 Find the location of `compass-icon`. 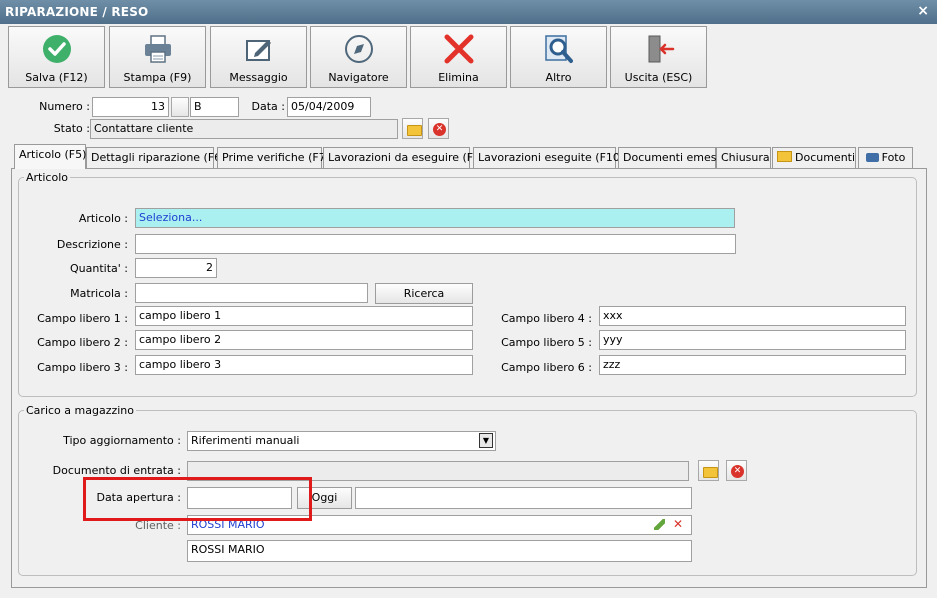

compass-icon is located at coordinates (358, 50).